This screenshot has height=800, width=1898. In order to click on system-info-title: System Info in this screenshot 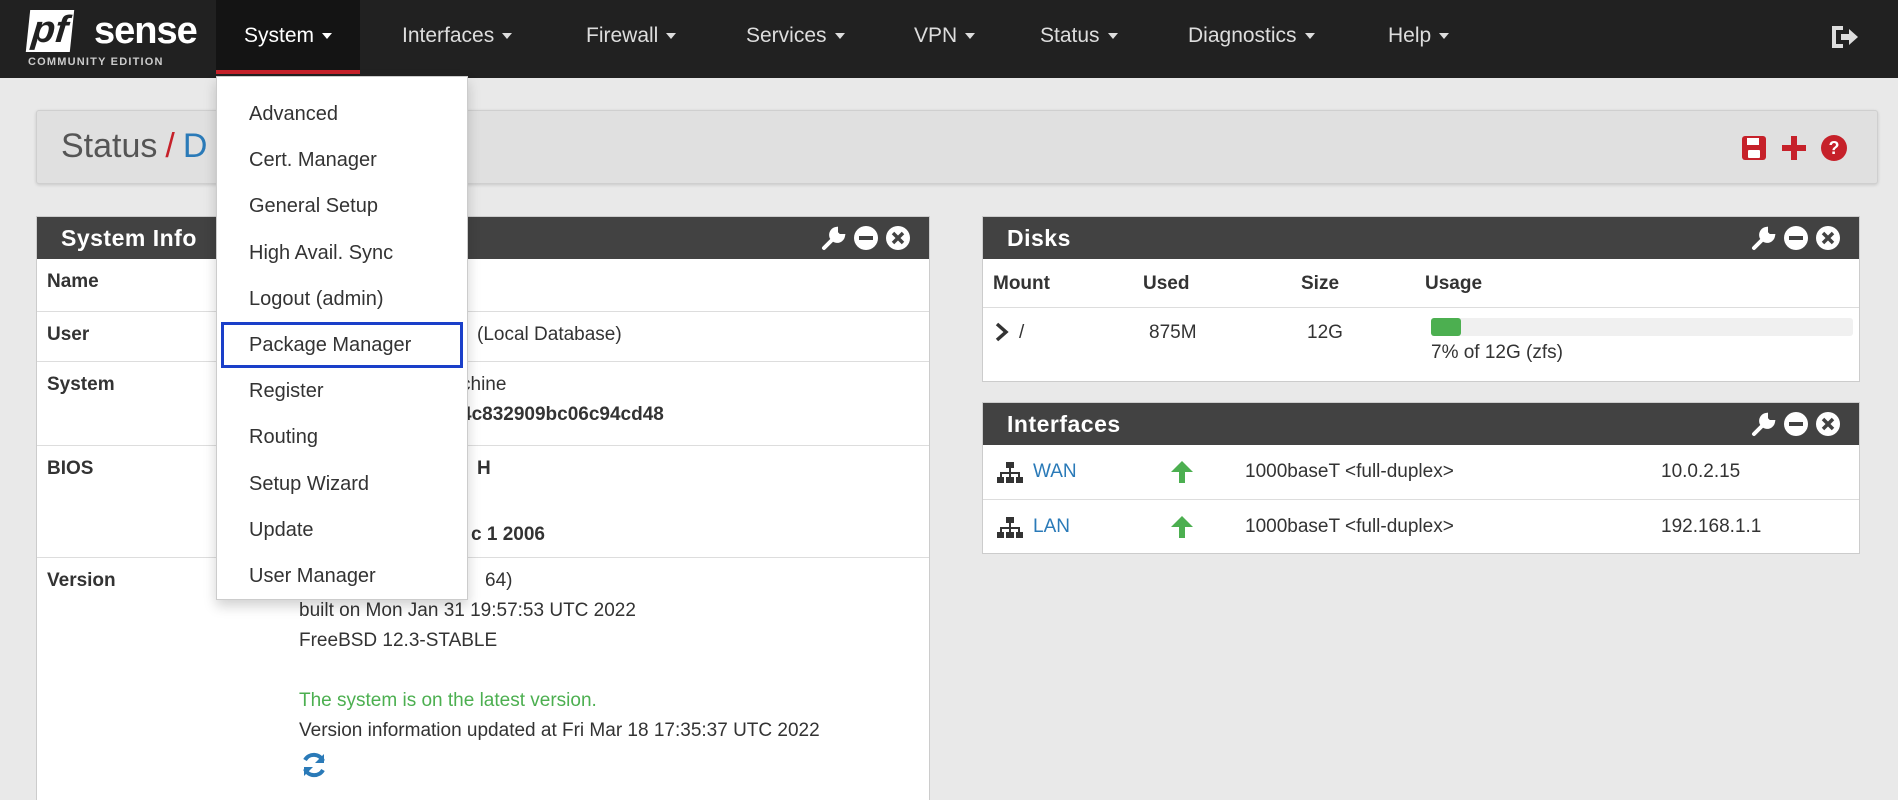, I will do `click(129, 238)`.